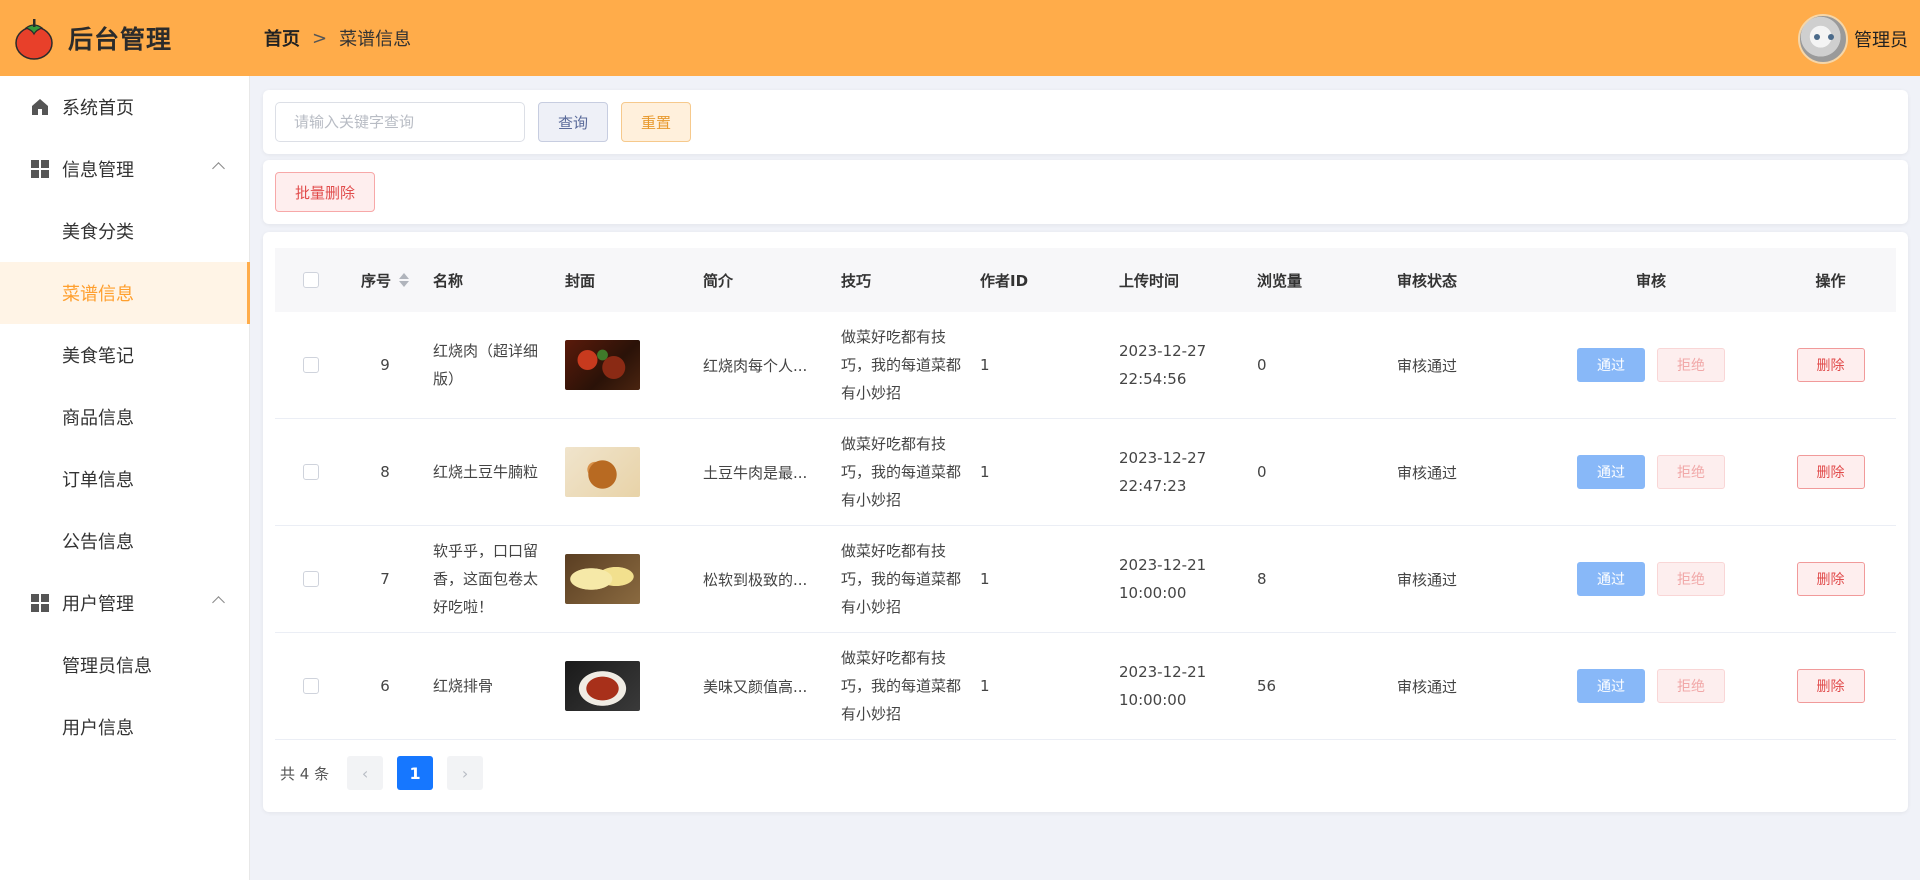 The height and width of the screenshot is (880, 1920). What do you see at coordinates (1004, 280) in the screenshot?
I see `column-header-author: 作者ID` at bounding box center [1004, 280].